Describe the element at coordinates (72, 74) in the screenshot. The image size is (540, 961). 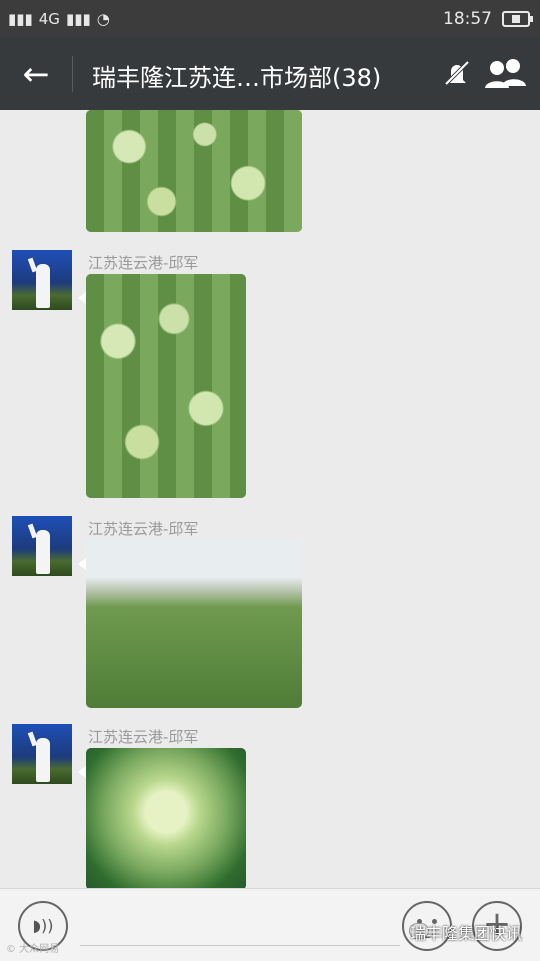
I see `header-divider` at that location.